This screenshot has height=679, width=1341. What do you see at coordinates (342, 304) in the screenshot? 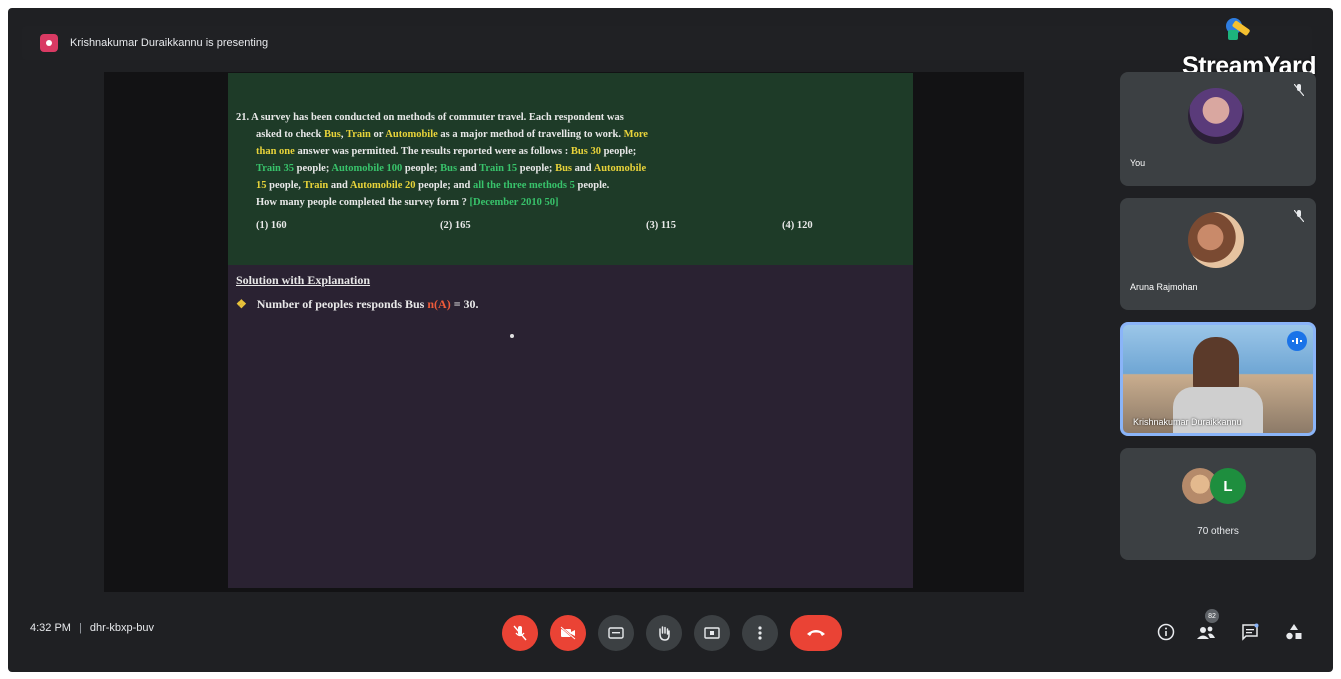
I see `solution-line-prefix: Number of peoples responds Bus` at bounding box center [342, 304].